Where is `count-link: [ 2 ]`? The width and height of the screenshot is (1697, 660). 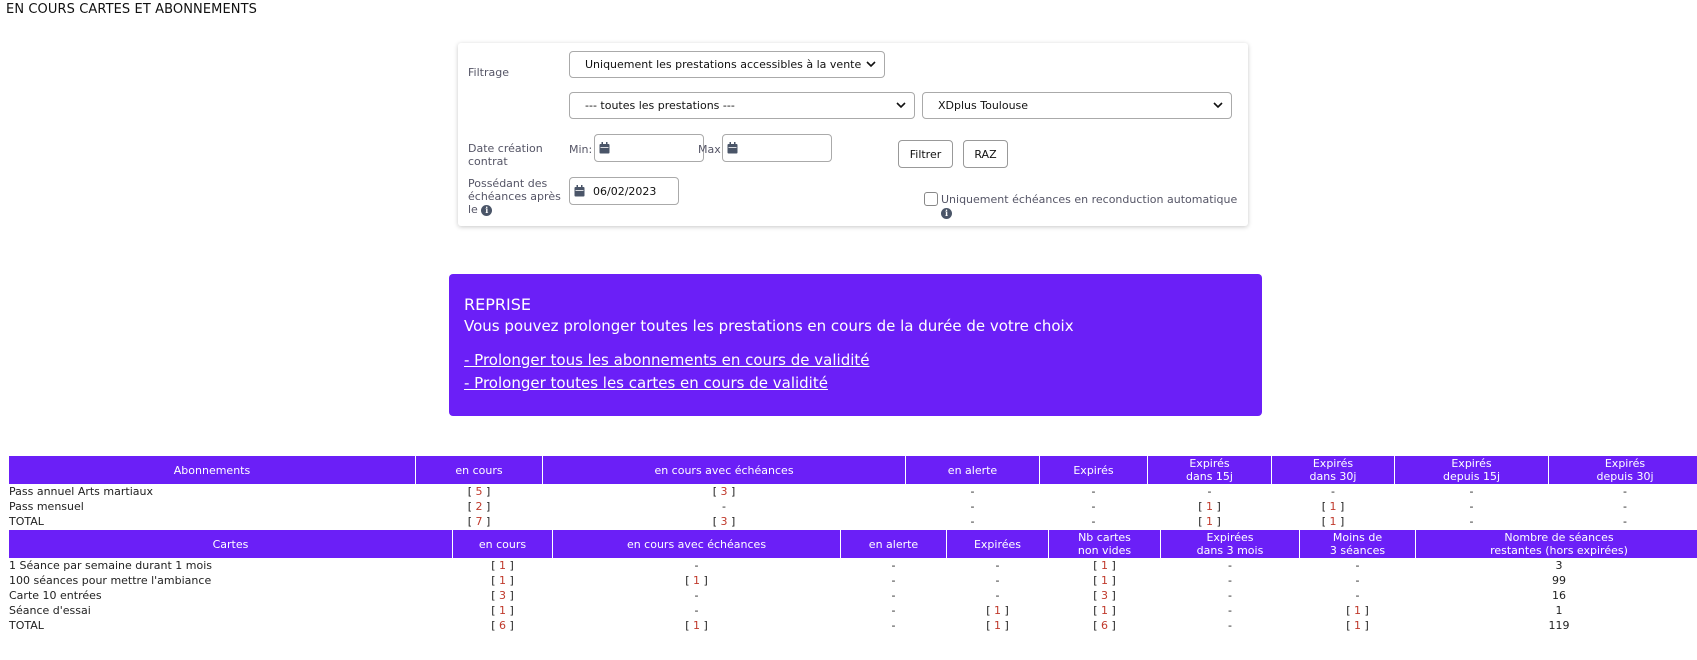 count-link: [ 2 ] is located at coordinates (479, 506).